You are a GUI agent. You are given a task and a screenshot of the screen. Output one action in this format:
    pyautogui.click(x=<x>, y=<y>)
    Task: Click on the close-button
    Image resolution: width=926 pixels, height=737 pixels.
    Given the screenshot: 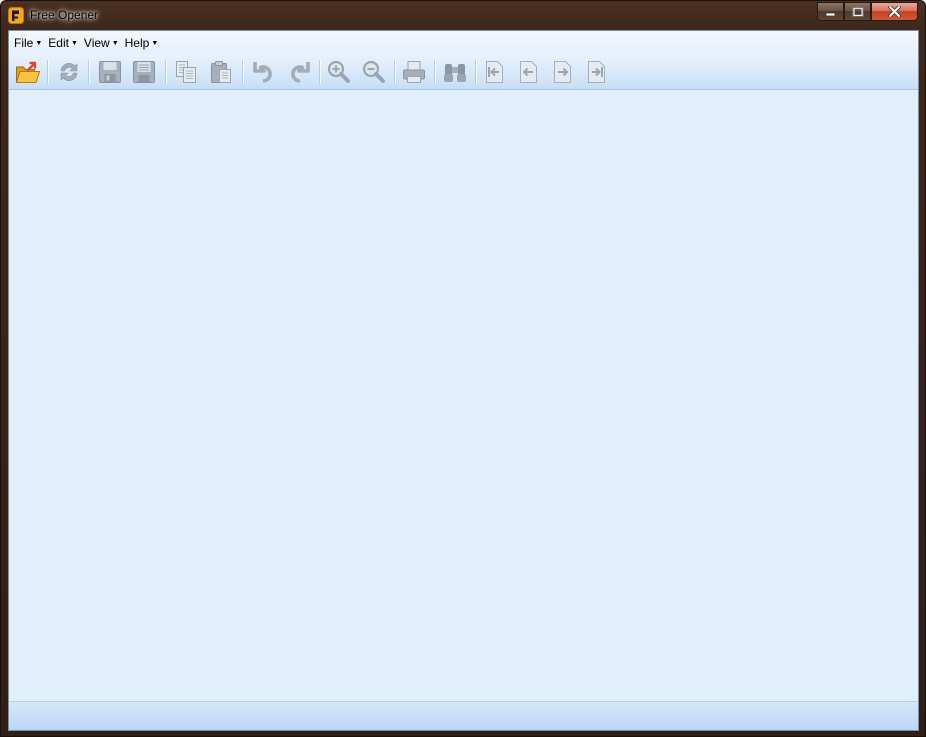 What is the action you would take?
    pyautogui.click(x=894, y=11)
    